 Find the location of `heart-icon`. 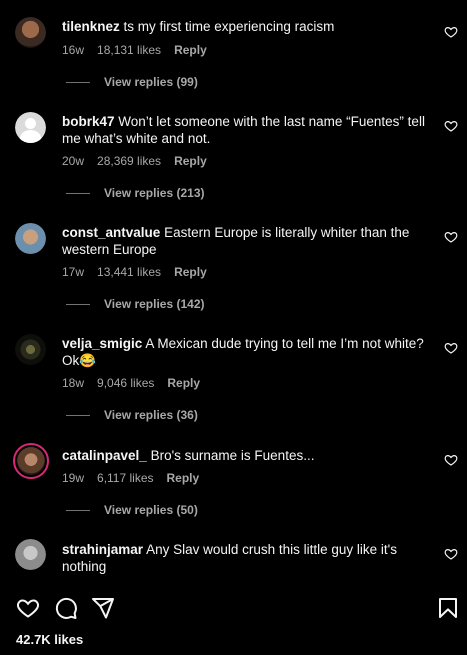

heart-icon is located at coordinates (28, 608).